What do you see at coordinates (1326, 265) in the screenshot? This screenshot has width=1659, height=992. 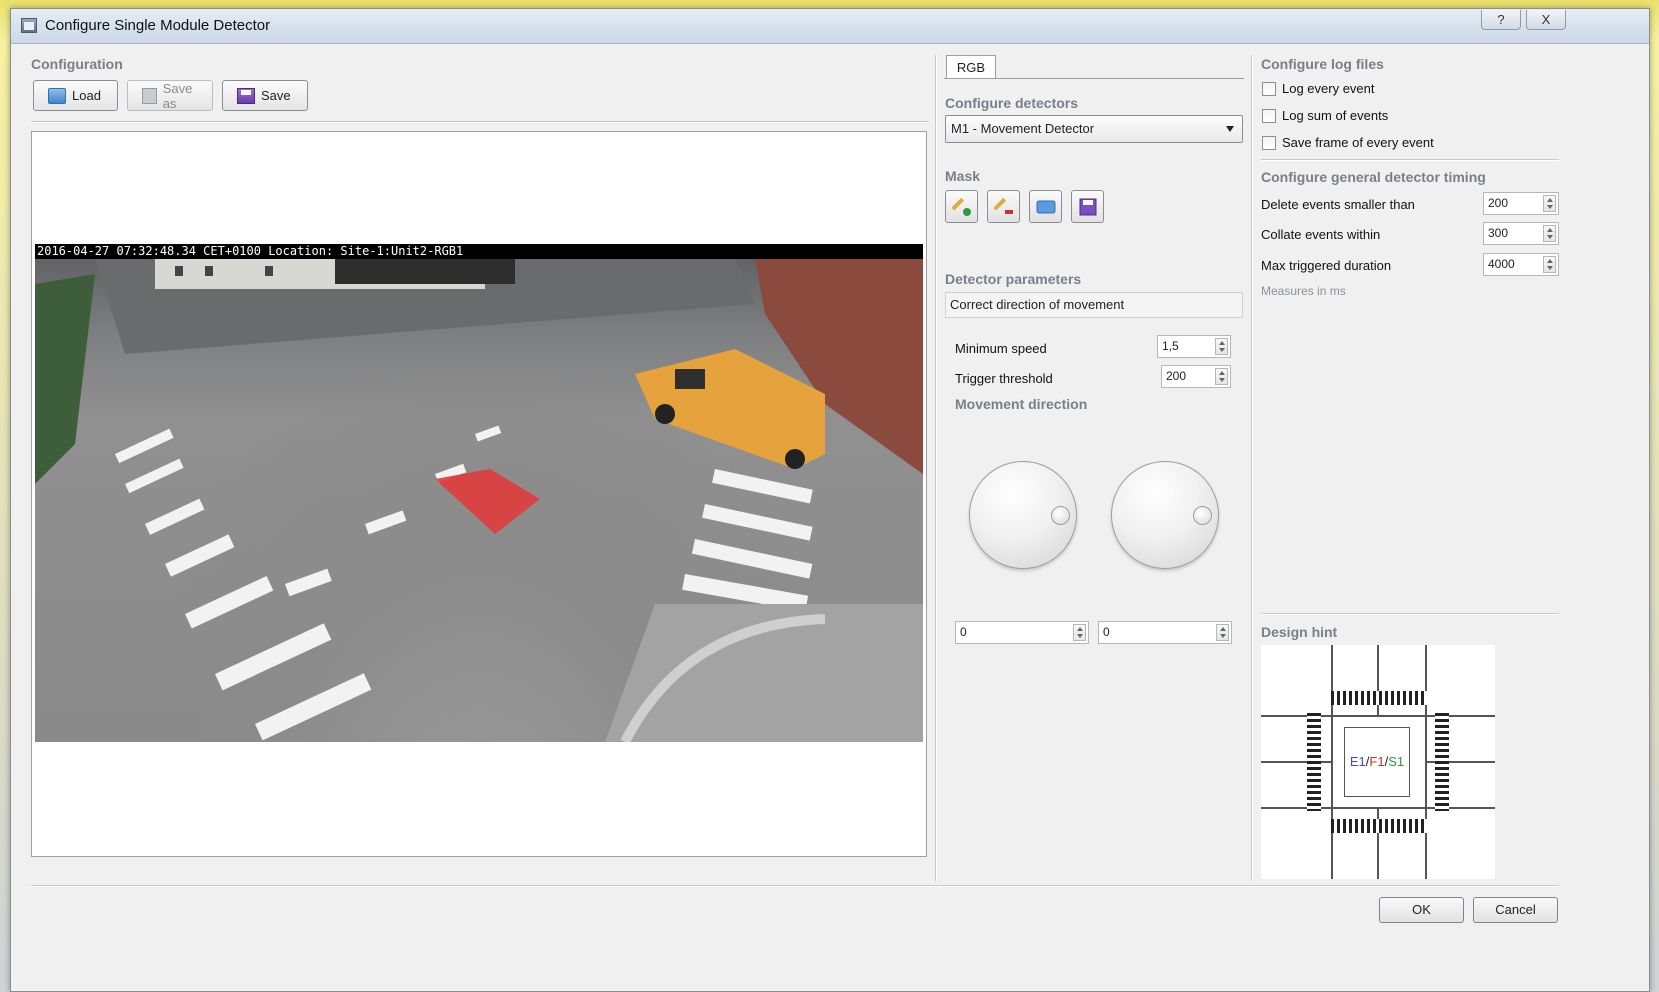 I see `max-triggered-label: Max triggered duration` at bounding box center [1326, 265].